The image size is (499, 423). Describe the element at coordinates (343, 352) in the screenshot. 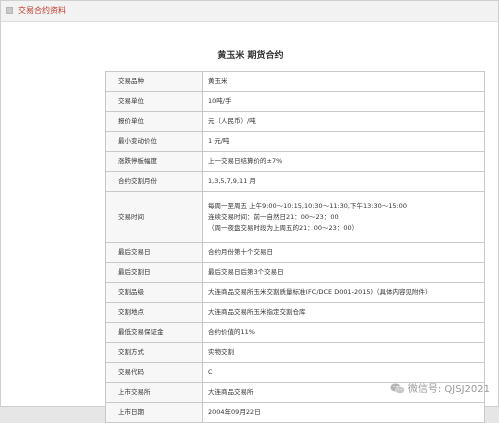

I see `row-value: 实物交割` at that location.